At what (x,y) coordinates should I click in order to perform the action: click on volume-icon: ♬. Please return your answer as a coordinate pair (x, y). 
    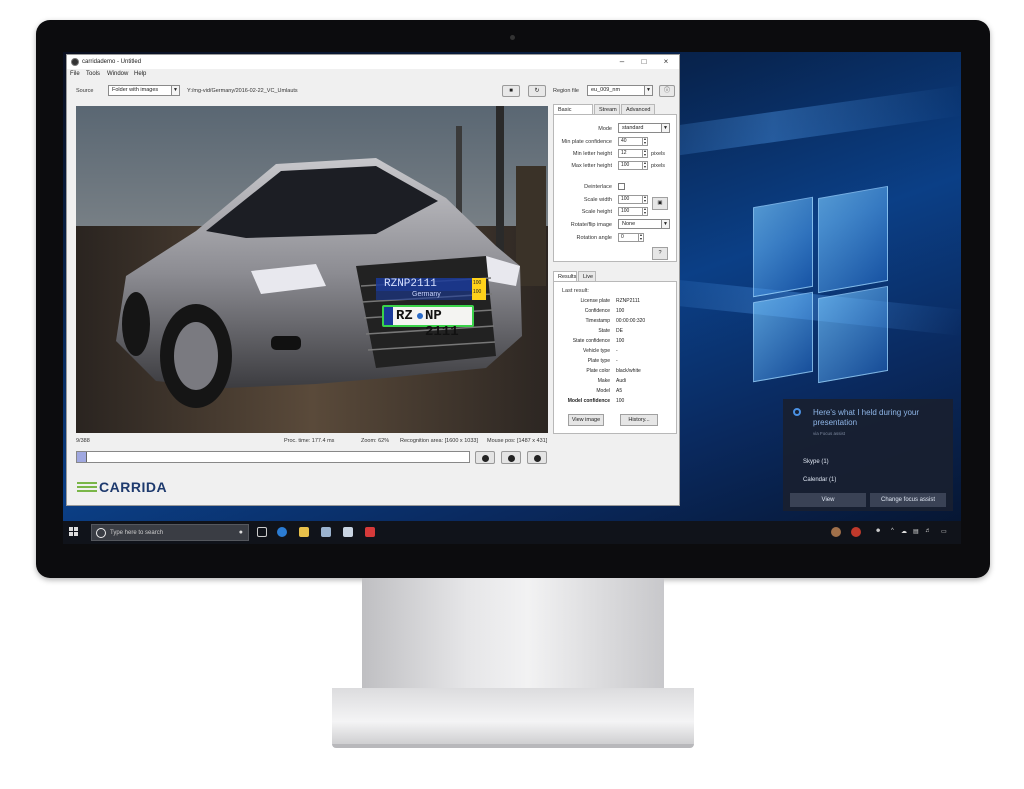
    Looking at the image, I should click on (928, 531).